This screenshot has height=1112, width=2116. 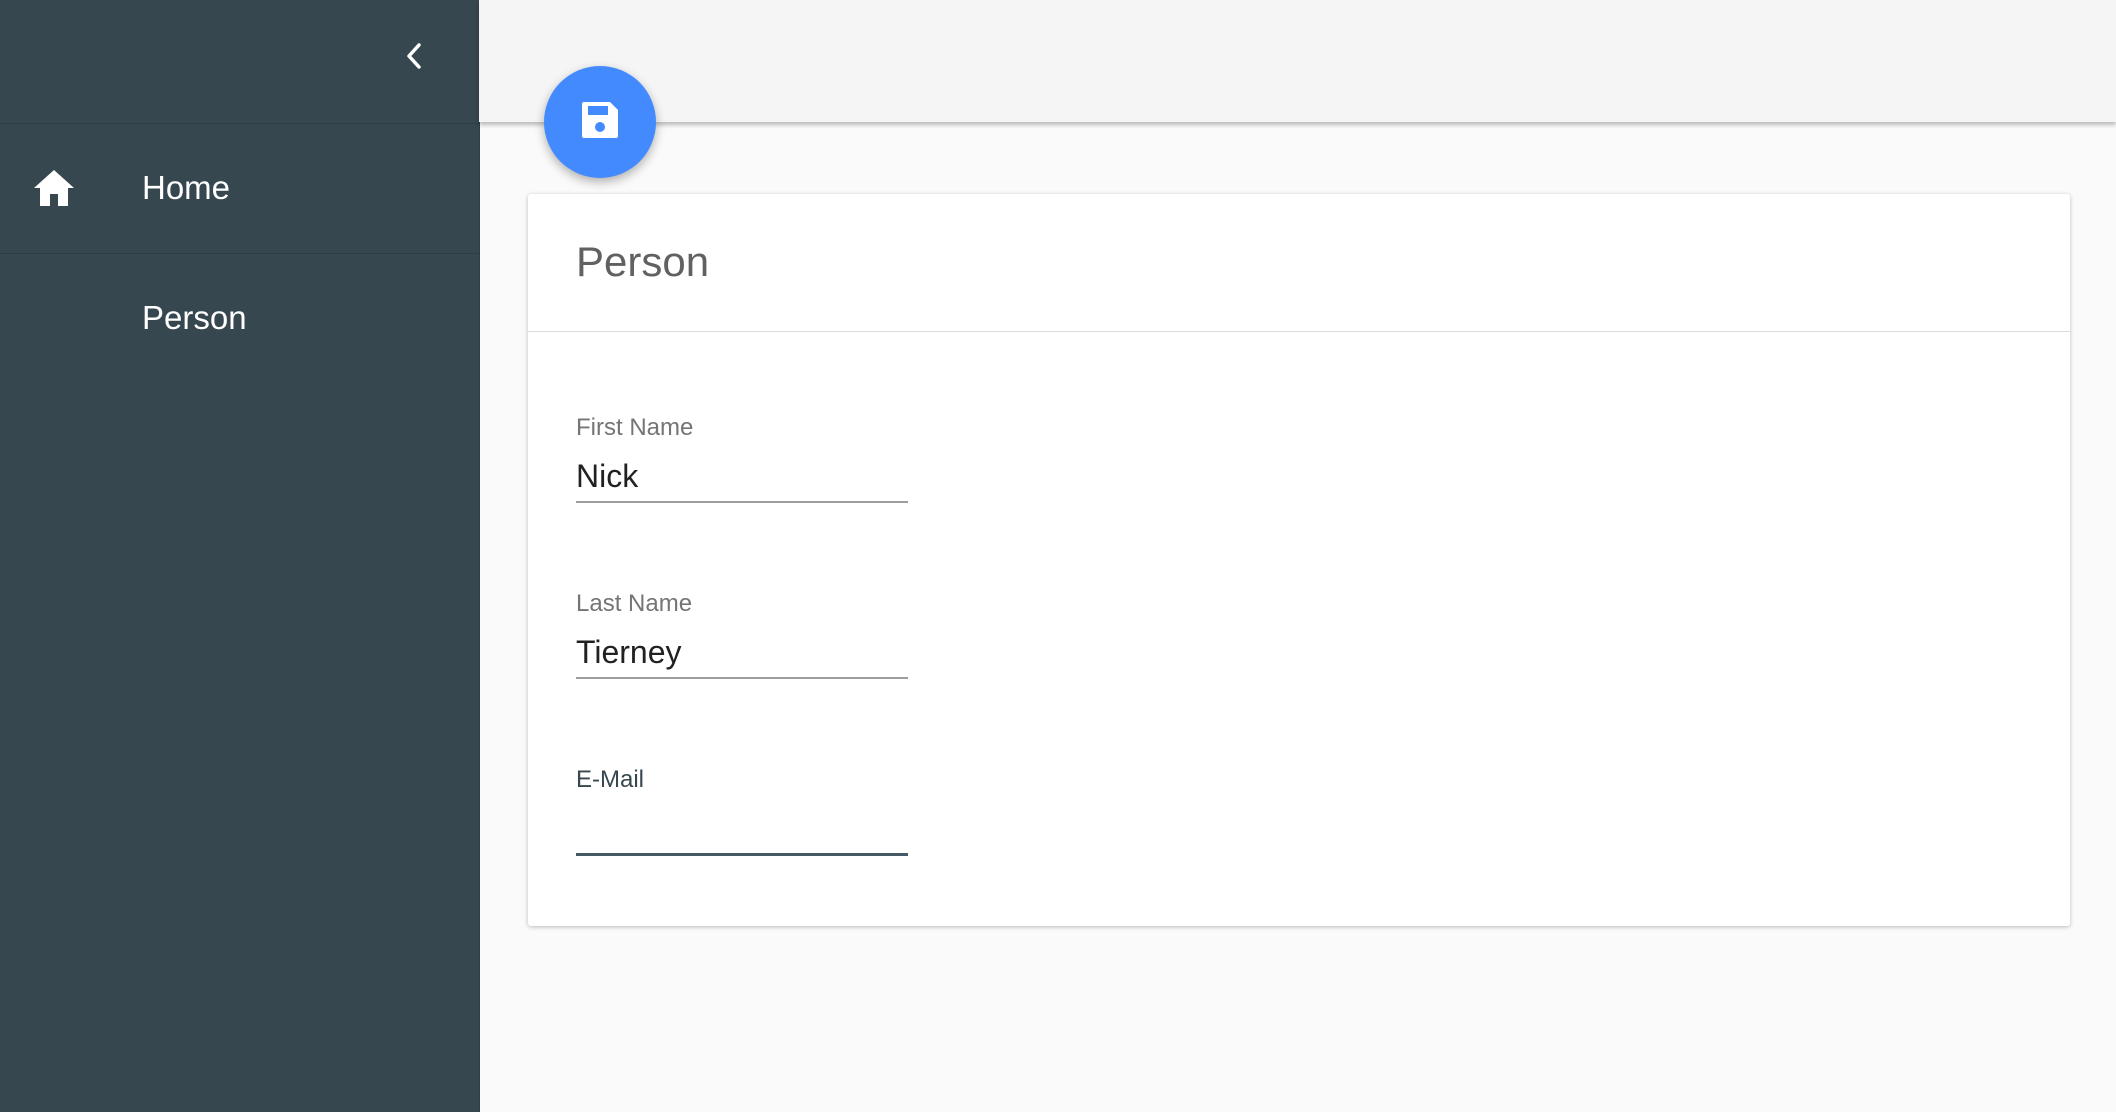 What do you see at coordinates (194, 317) in the screenshot?
I see `sidebar-item-label: Person` at bounding box center [194, 317].